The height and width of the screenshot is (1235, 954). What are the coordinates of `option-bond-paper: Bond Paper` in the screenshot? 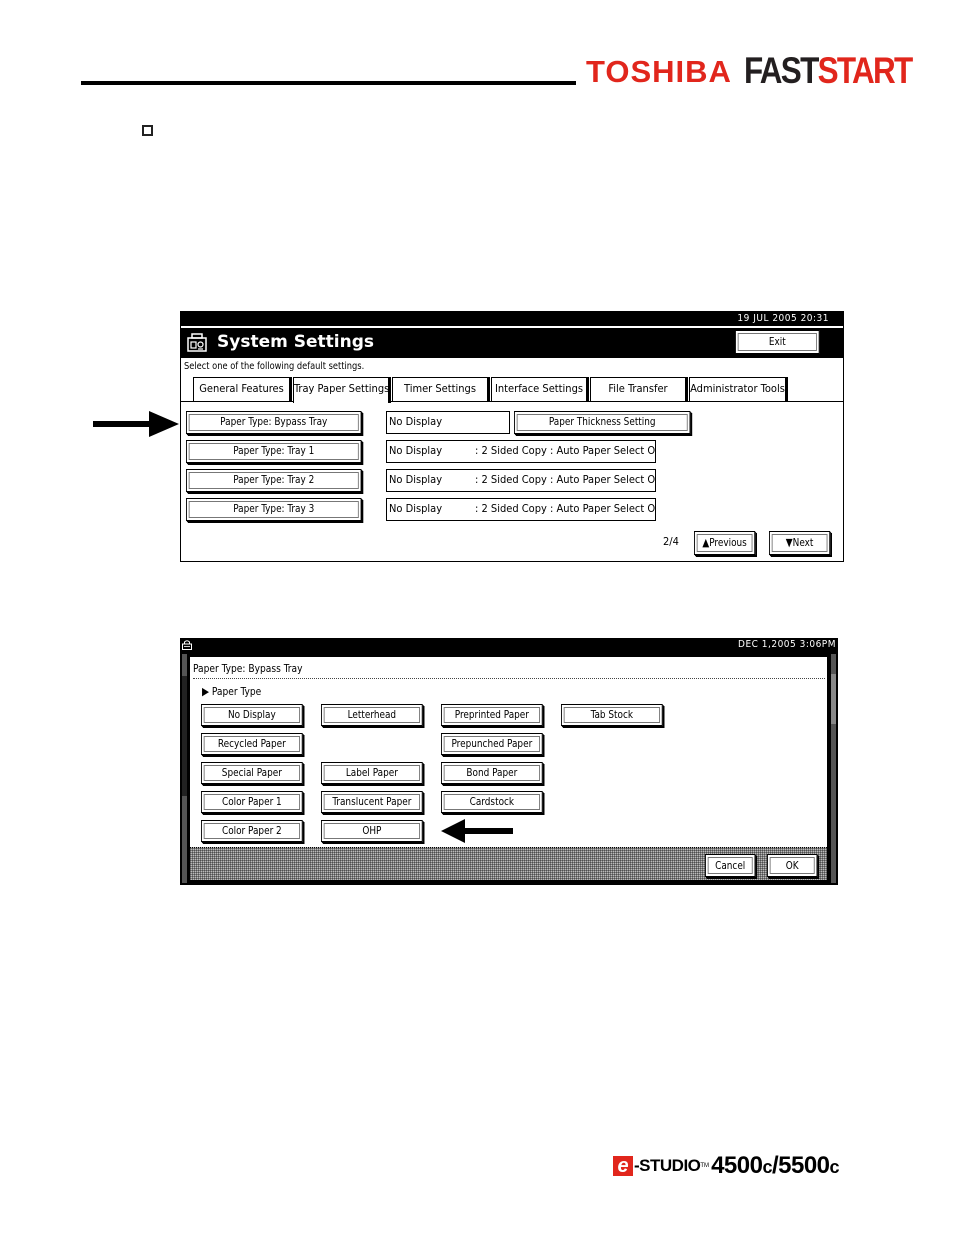 It's located at (492, 773).